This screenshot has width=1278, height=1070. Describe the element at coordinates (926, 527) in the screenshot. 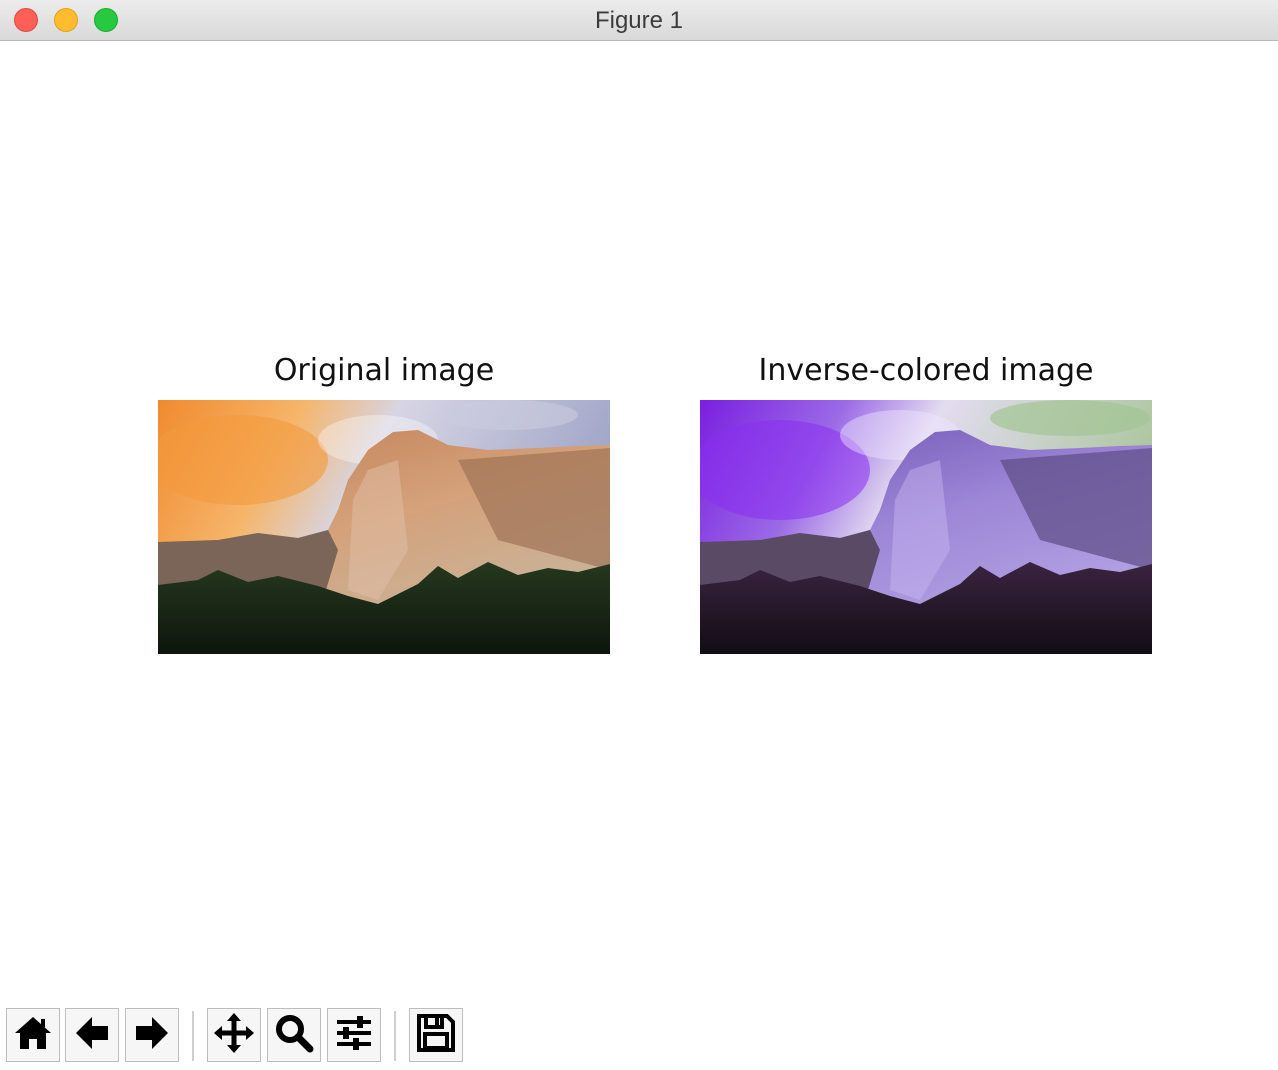

I see `inverse-colored-image` at that location.